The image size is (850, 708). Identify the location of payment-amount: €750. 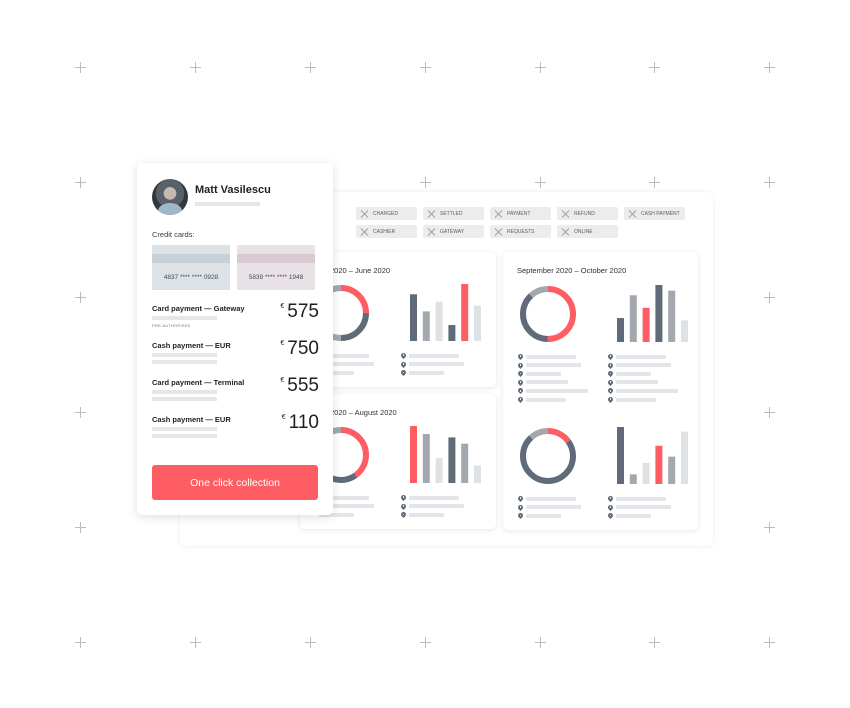
(299, 349).